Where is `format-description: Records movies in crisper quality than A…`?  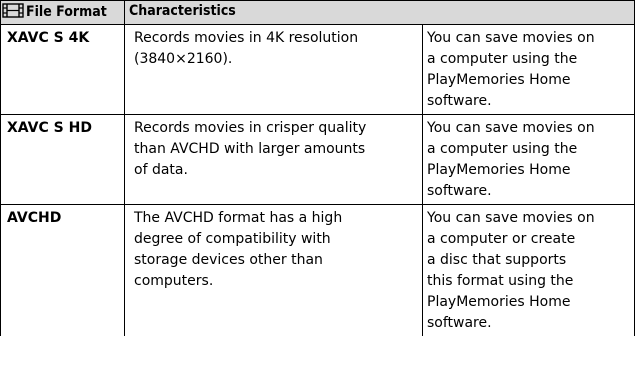 format-description: Records movies in crisper quality than A… is located at coordinates (250, 149).